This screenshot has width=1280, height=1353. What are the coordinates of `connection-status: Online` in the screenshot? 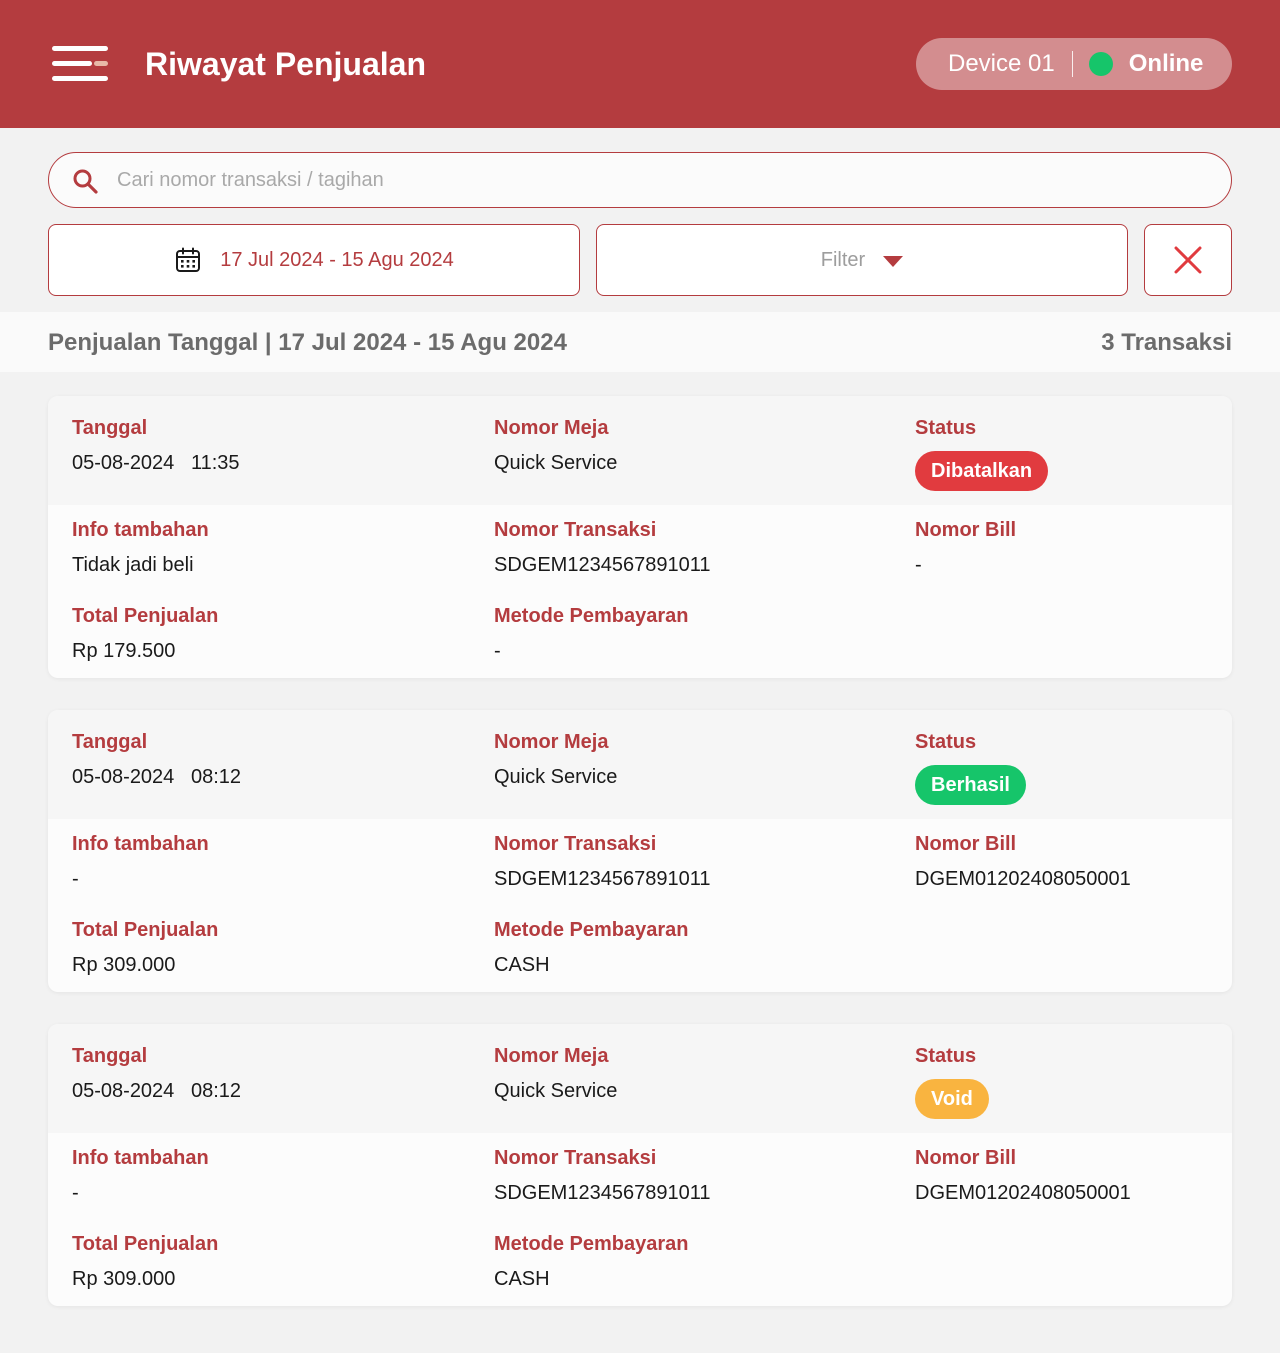 It's located at (1166, 63).